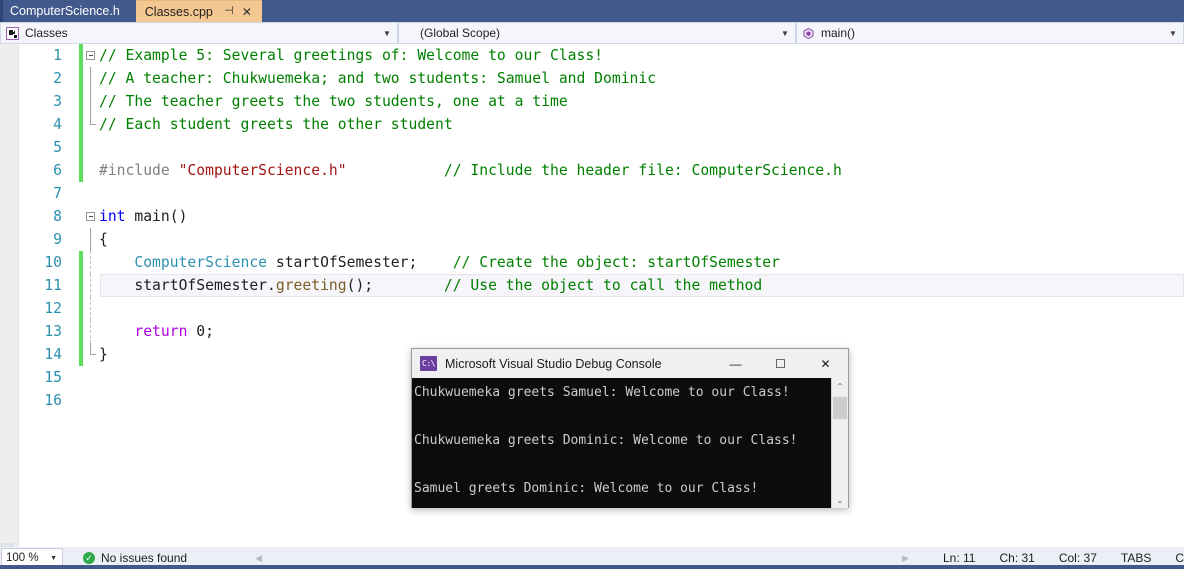 This screenshot has height=569, width=1184. Describe the element at coordinates (112, 216) in the screenshot. I see `code-token: int` at that location.